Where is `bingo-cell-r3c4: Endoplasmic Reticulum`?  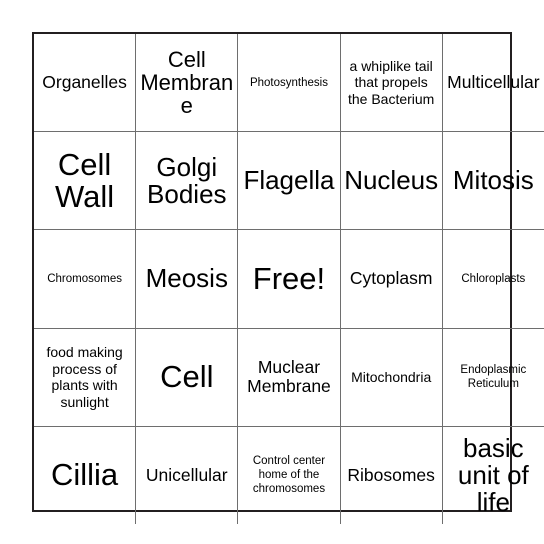
bingo-cell-r3c4: Endoplasmic Reticulum is located at coordinates (492, 377).